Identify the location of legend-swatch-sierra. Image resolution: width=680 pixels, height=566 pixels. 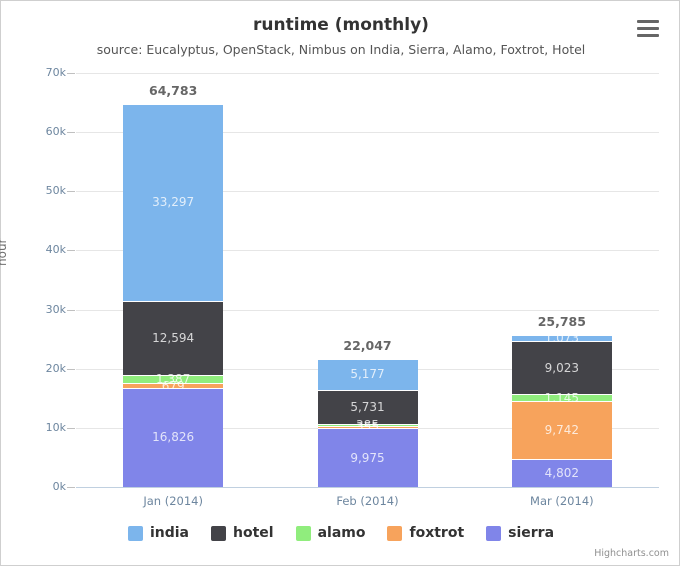
(494, 533).